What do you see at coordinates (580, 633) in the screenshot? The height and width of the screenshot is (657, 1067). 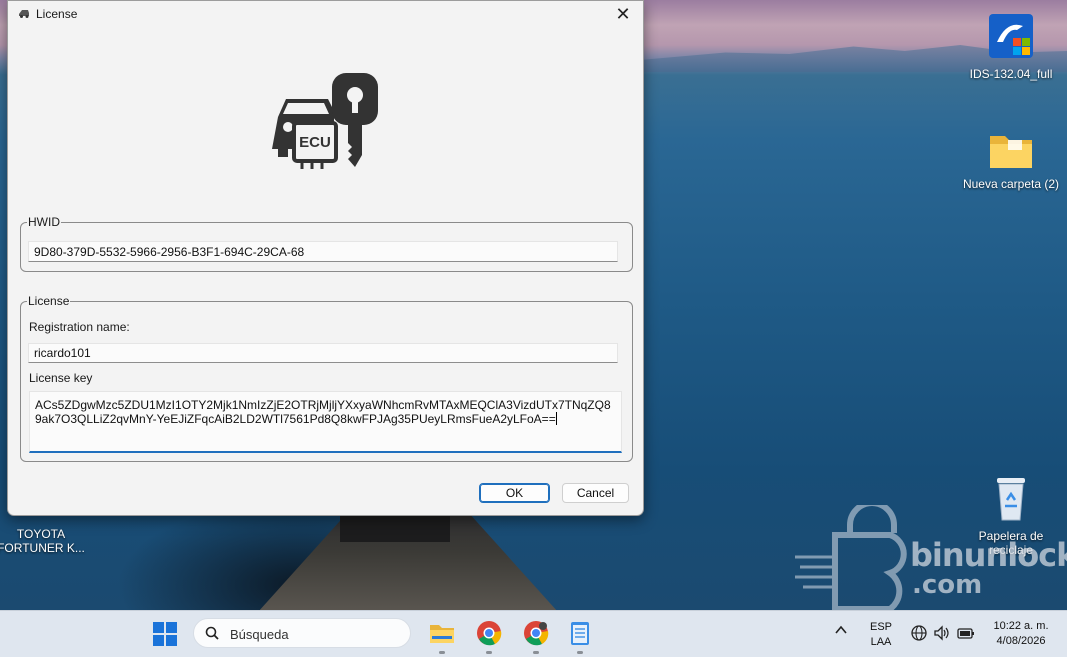 I see `notepad-icon` at bounding box center [580, 633].